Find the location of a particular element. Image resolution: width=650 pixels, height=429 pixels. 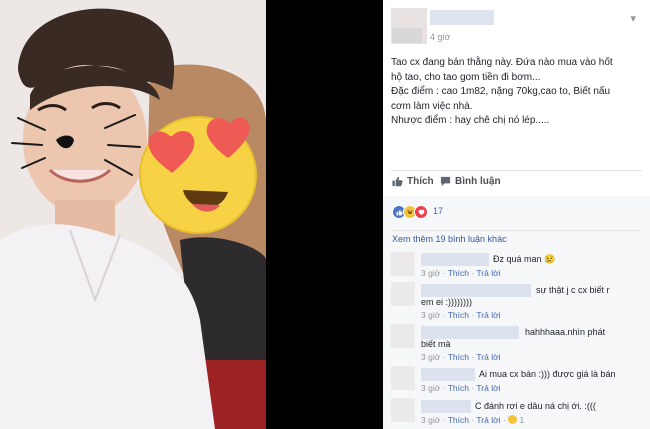

comment-icon is located at coordinates (445, 181).